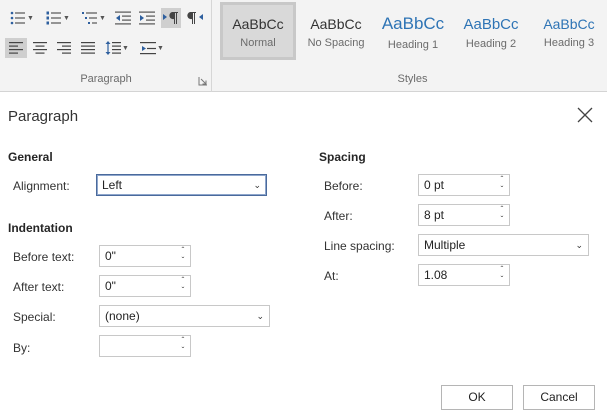 The image size is (607, 416). What do you see at coordinates (336, 43) in the screenshot?
I see `style-name: No Spacing` at bounding box center [336, 43].